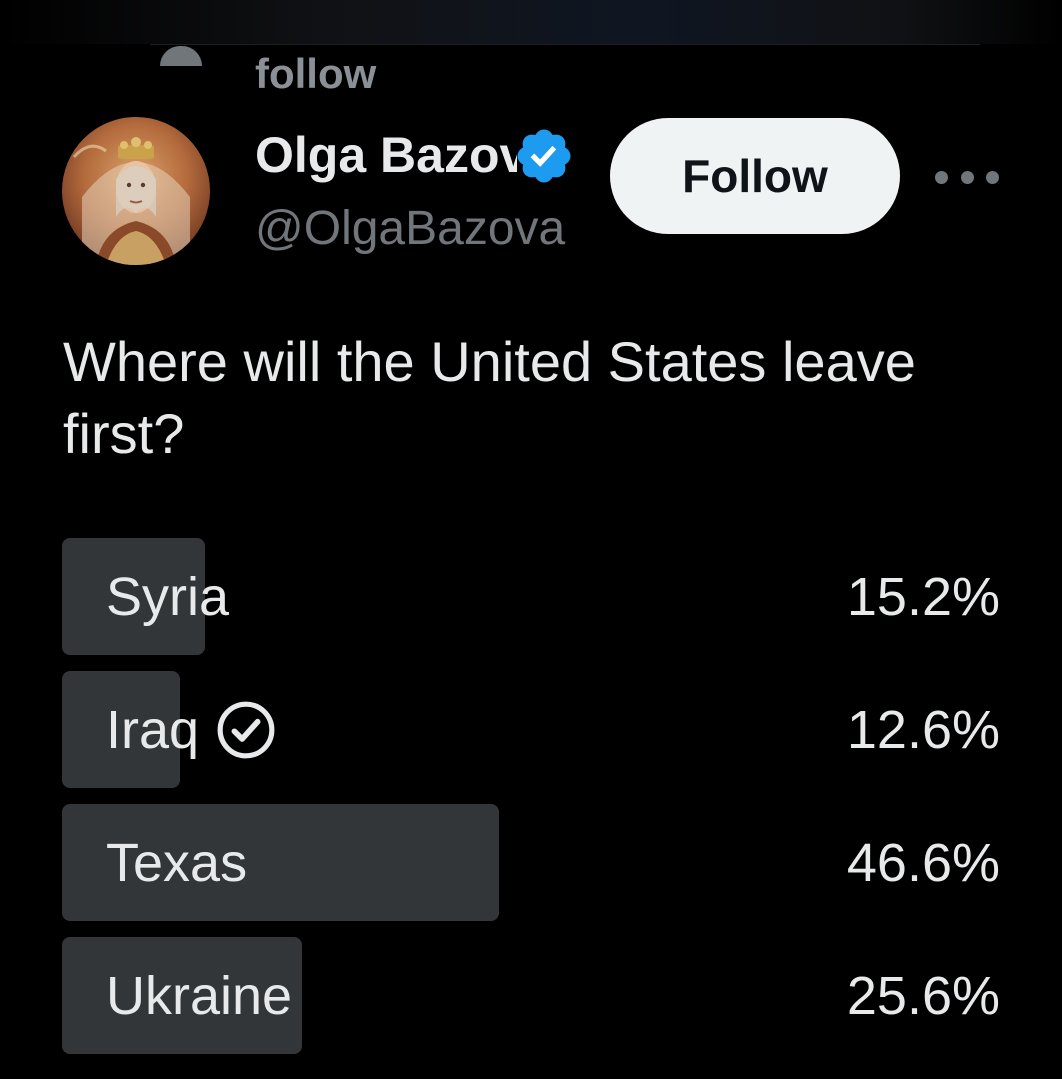  What do you see at coordinates (531, 729) in the screenshot?
I see `poll-option-iraq: Iraq 12.6%` at bounding box center [531, 729].